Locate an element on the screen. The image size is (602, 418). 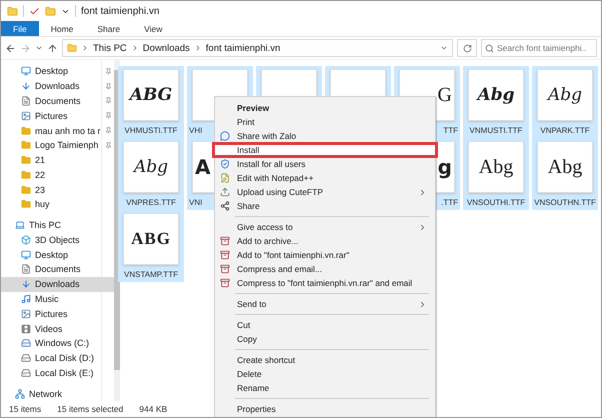
file-name: VNMUSTI.TTF is located at coordinates (496, 130).